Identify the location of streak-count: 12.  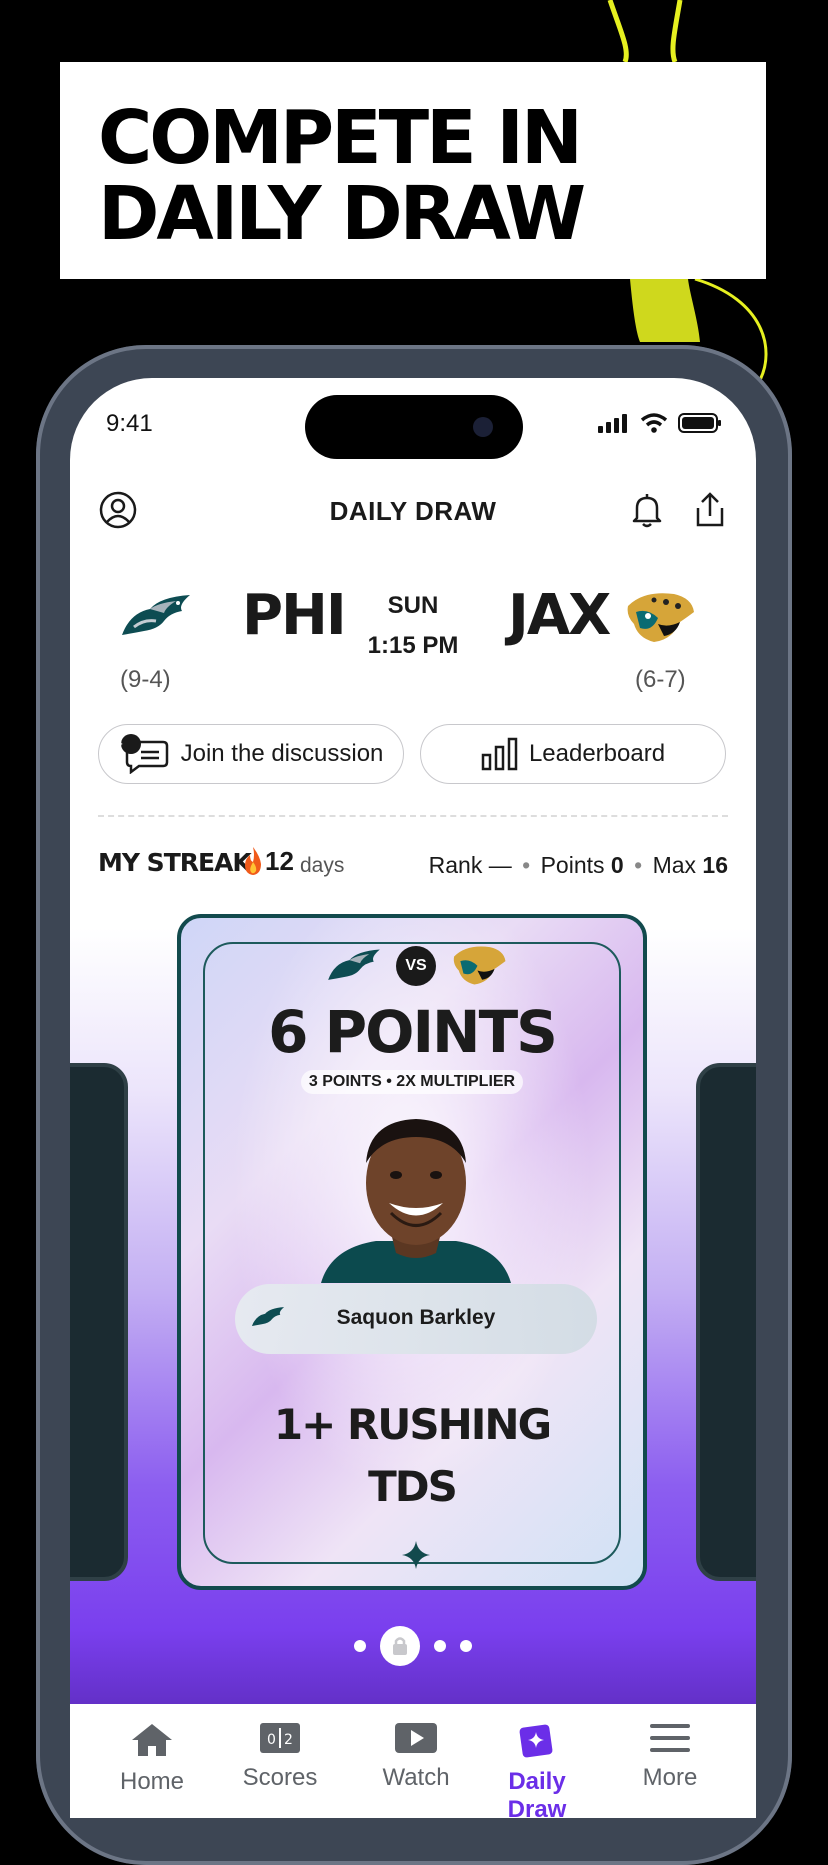
(279, 861).